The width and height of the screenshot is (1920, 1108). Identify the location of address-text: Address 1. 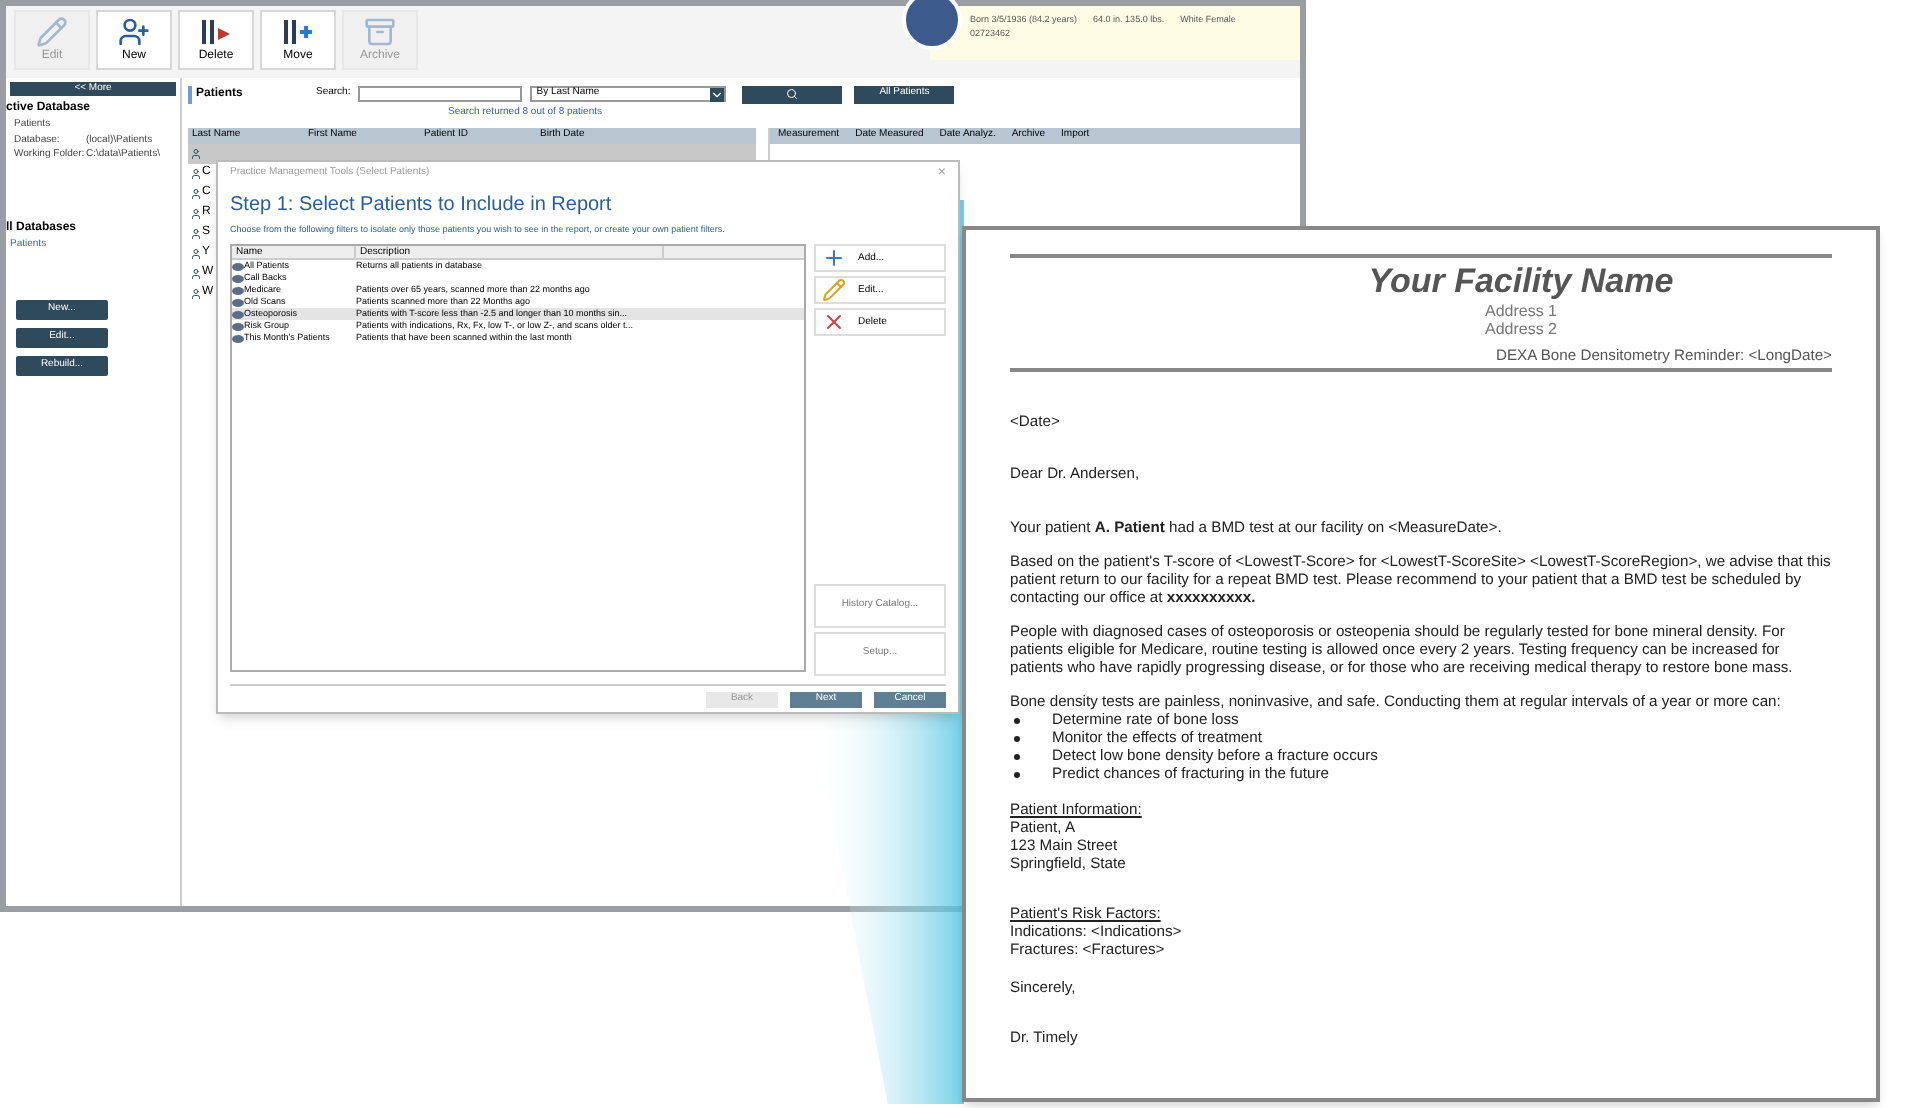
(1521, 311).